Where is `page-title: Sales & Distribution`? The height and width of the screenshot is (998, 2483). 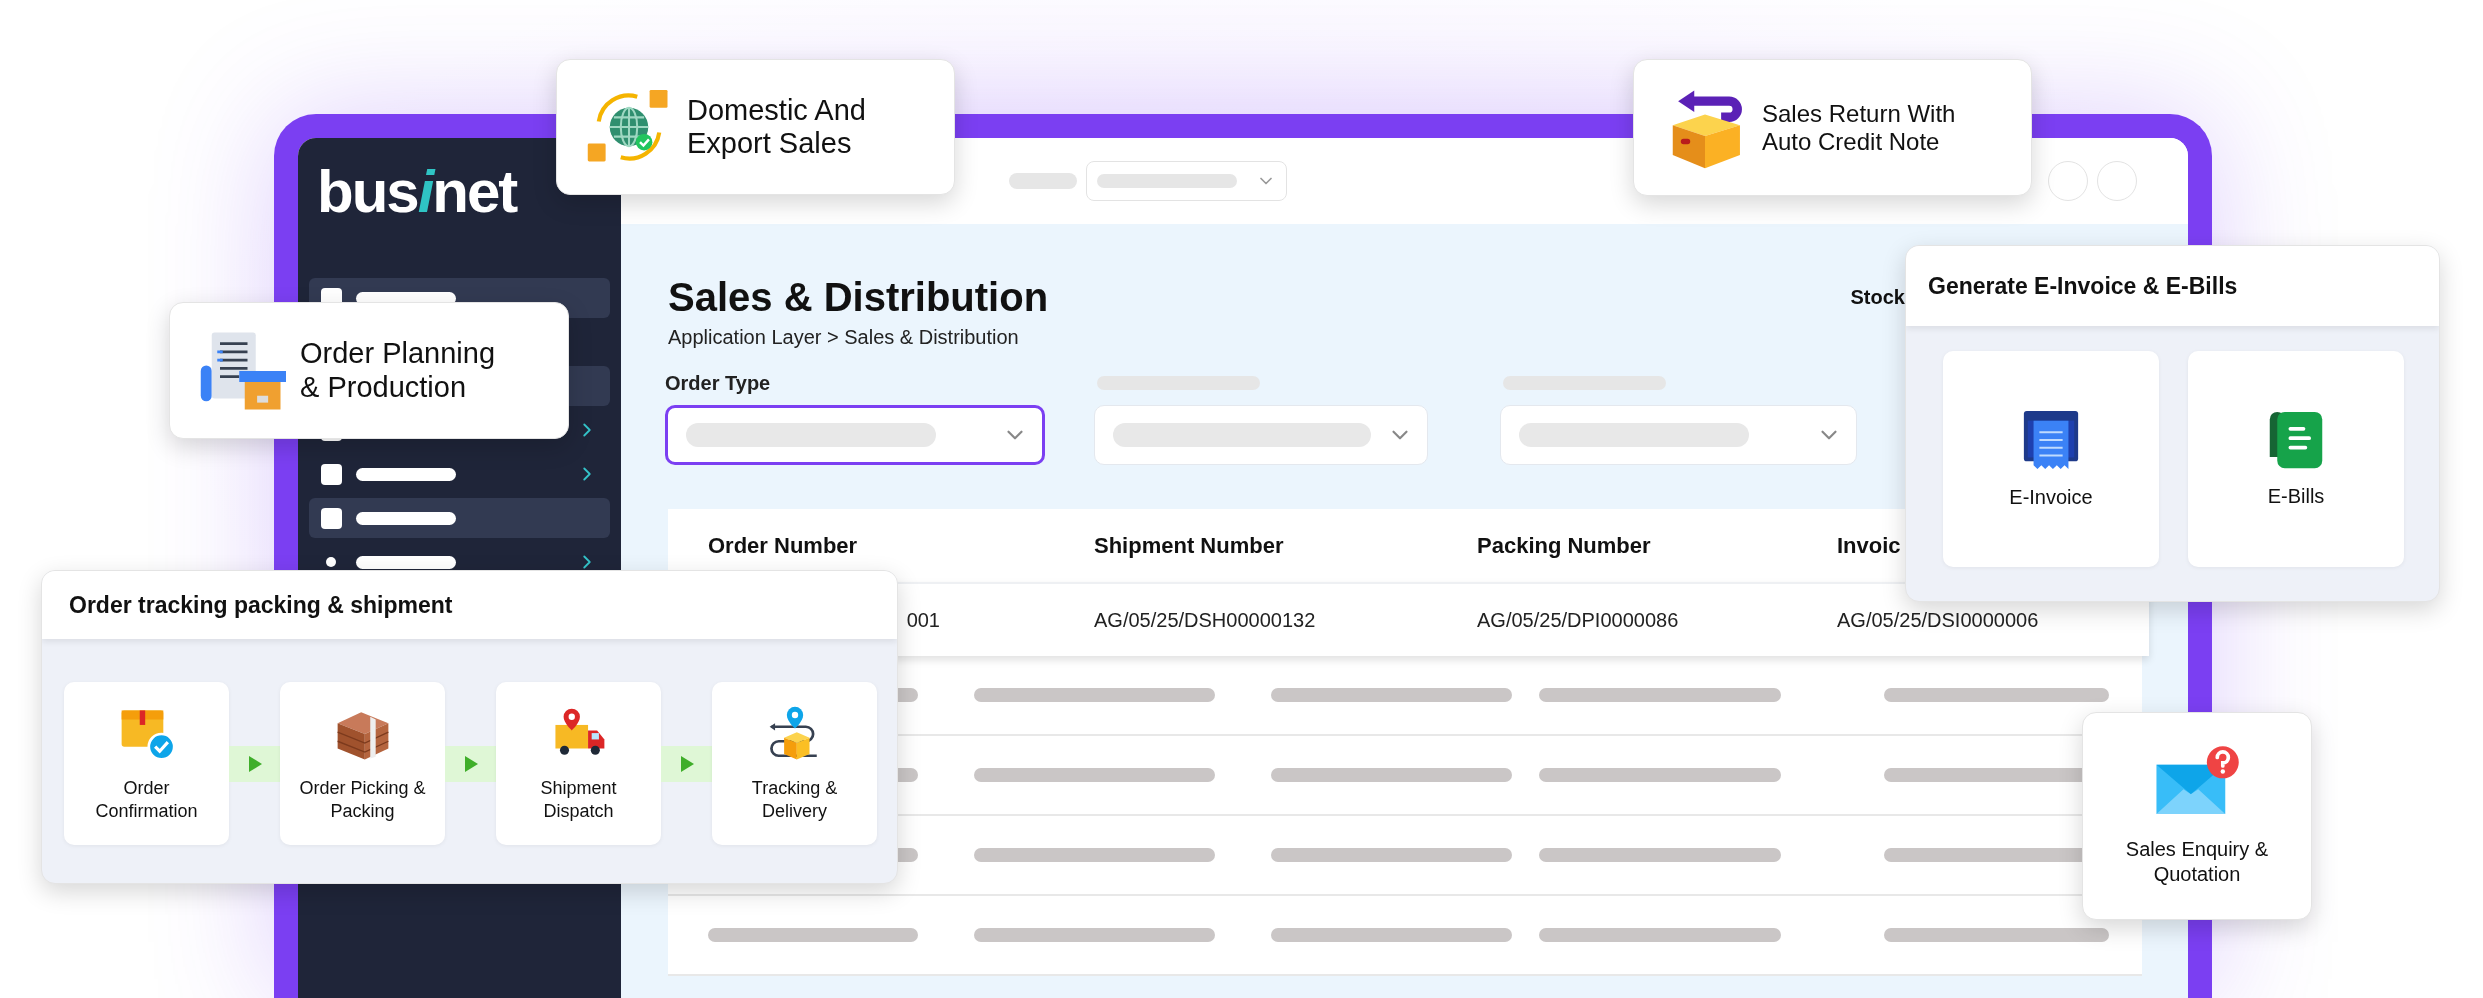 page-title: Sales & Distribution is located at coordinates (858, 297).